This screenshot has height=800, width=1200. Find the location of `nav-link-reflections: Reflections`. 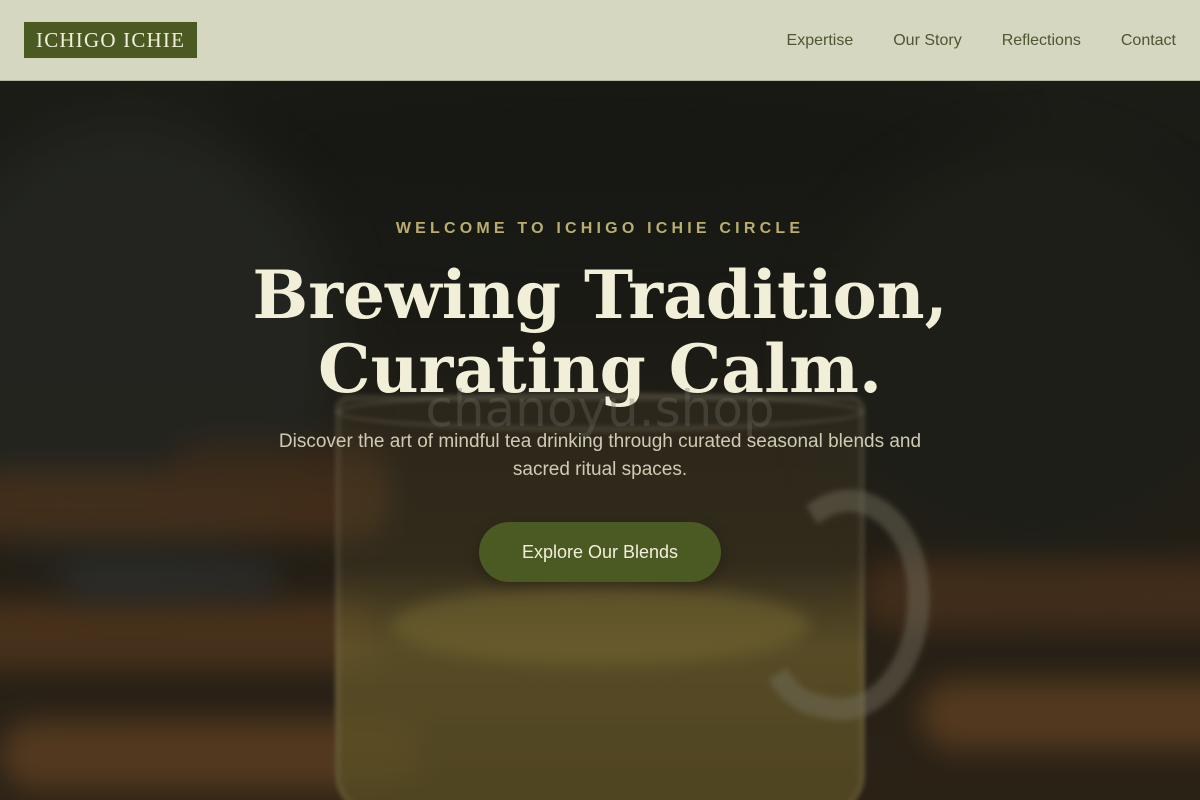

nav-link-reflections: Reflections is located at coordinates (1041, 41).